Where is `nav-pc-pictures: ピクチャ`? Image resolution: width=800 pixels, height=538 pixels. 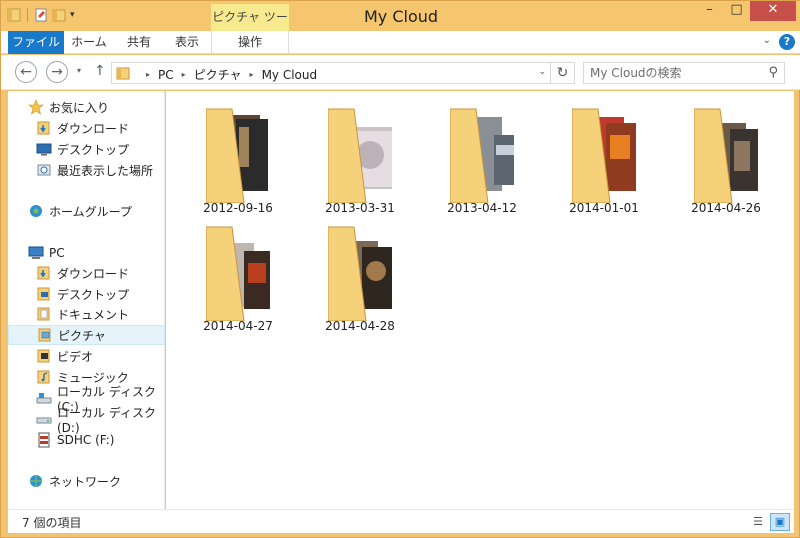 nav-pc-pictures: ピクチャ is located at coordinates (86, 335).